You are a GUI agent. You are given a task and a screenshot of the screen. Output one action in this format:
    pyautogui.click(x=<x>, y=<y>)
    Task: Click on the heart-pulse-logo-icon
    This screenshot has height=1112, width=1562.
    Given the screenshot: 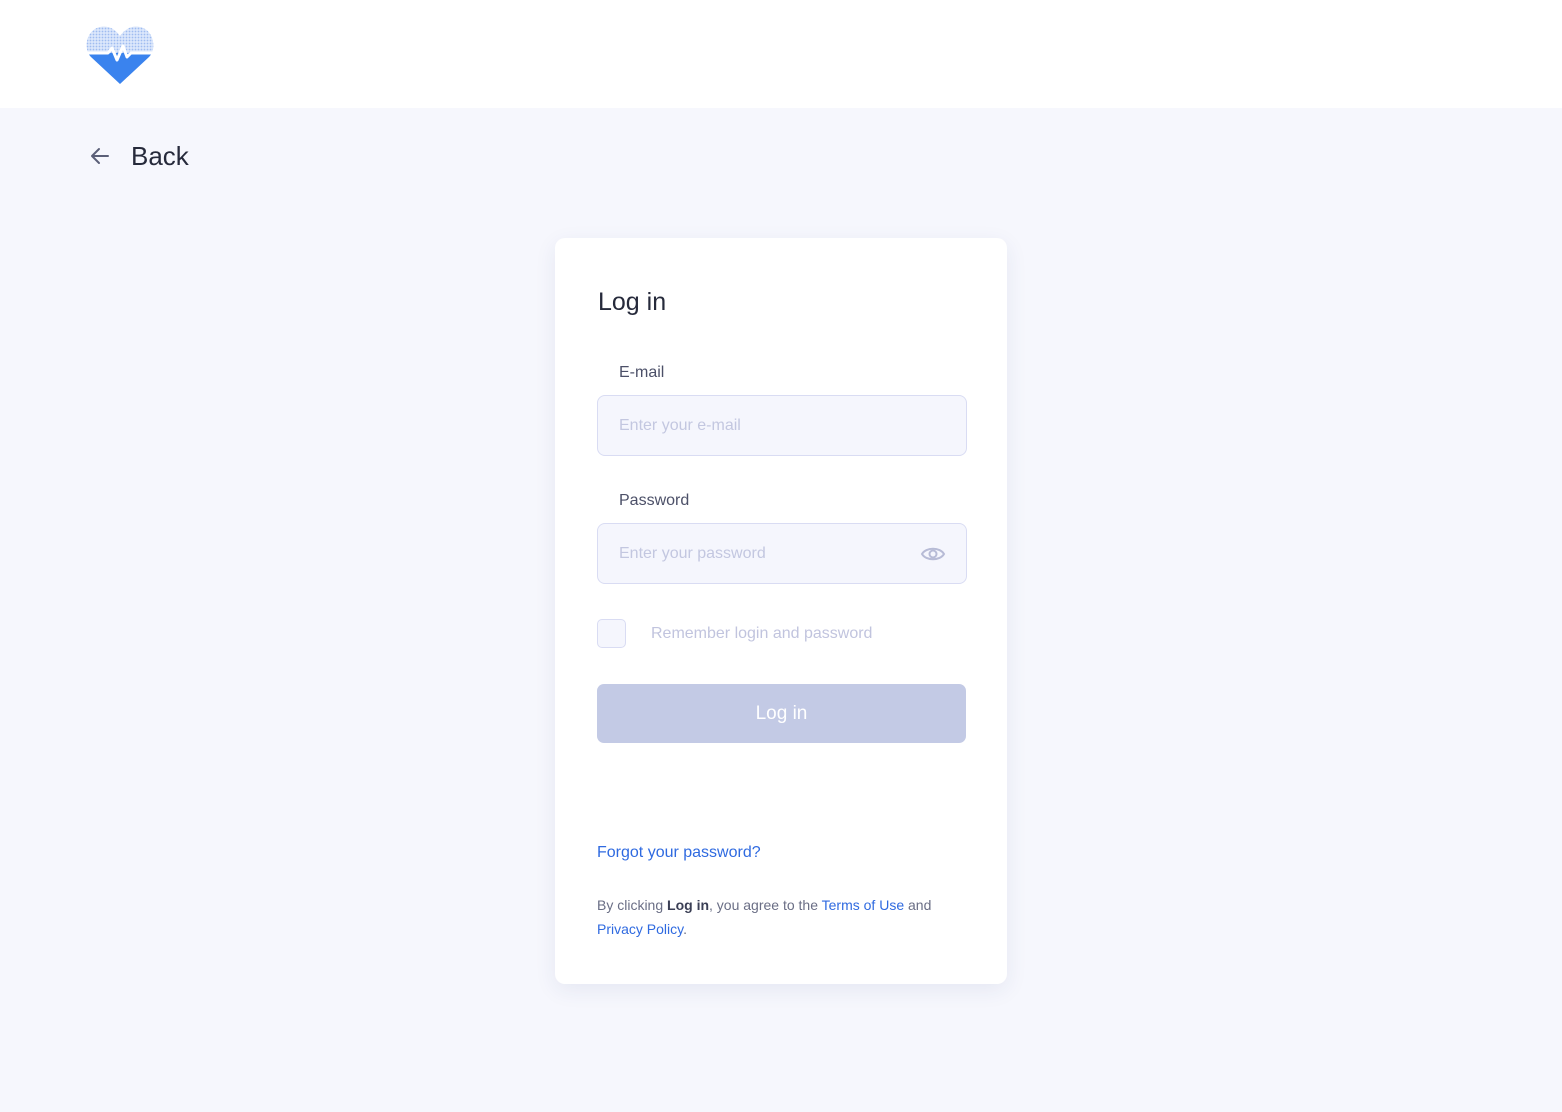 What is the action you would take?
    pyautogui.click(x=120, y=55)
    